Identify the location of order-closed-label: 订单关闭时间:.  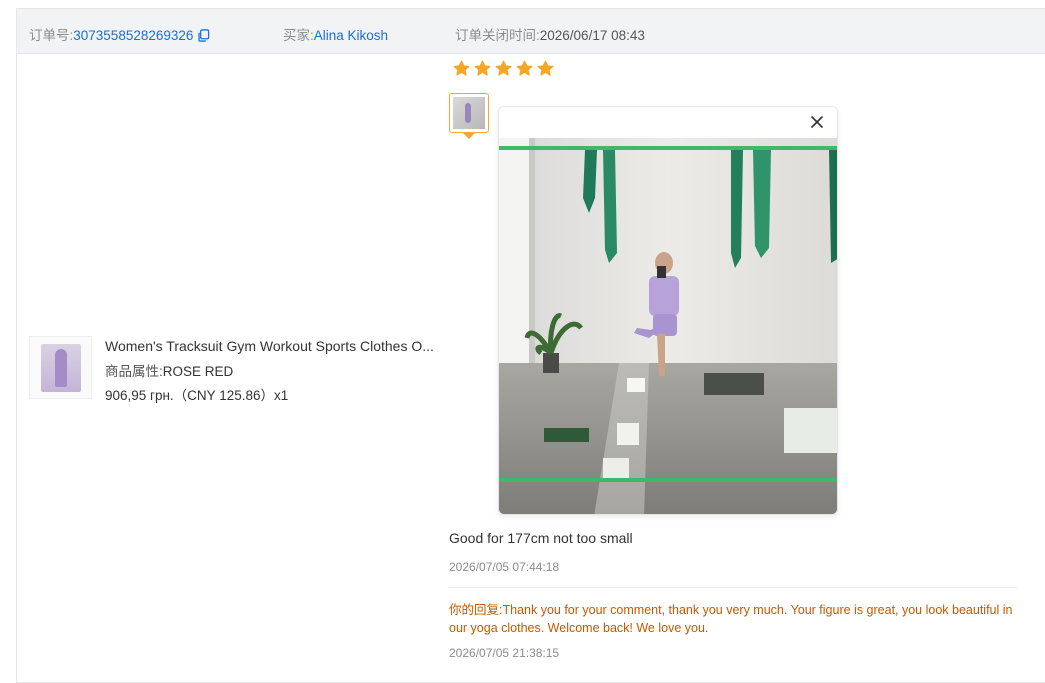
(497, 35).